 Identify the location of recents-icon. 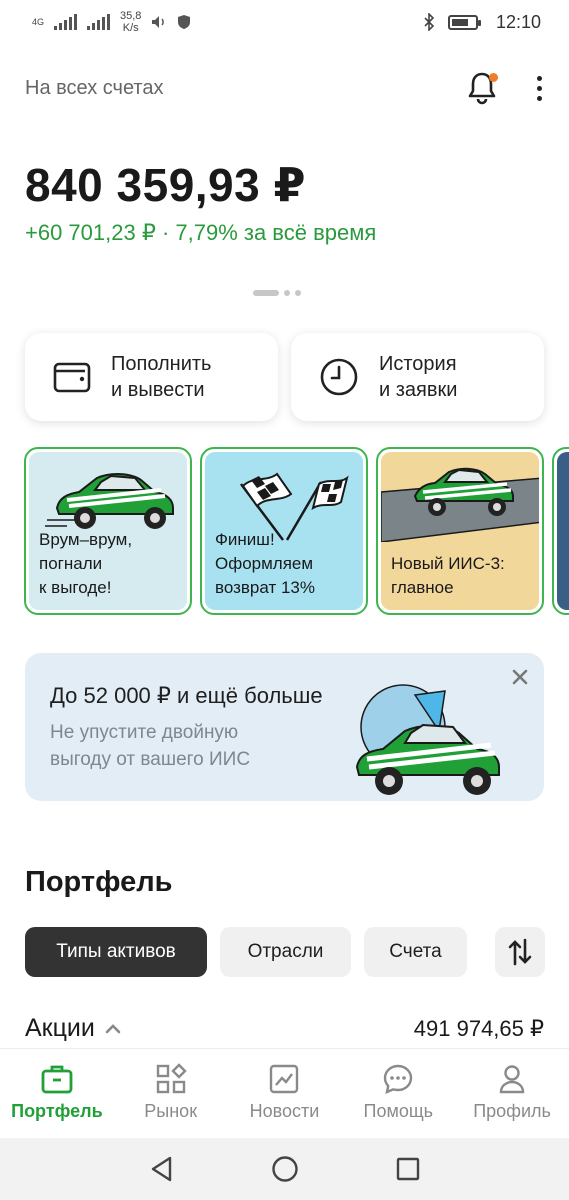
(408, 1169).